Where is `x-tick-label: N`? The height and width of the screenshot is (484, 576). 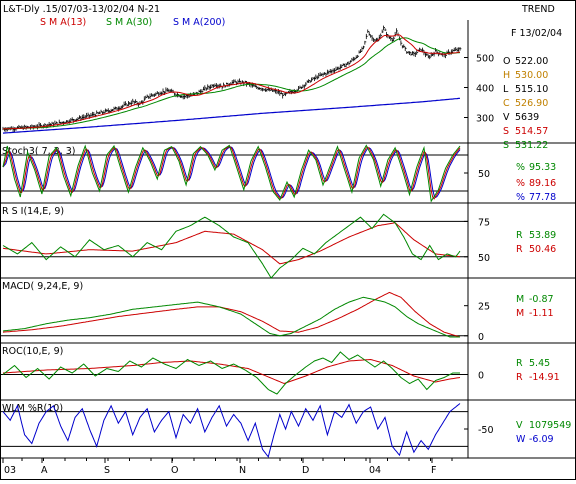 x-tick-label: N is located at coordinates (242, 470).